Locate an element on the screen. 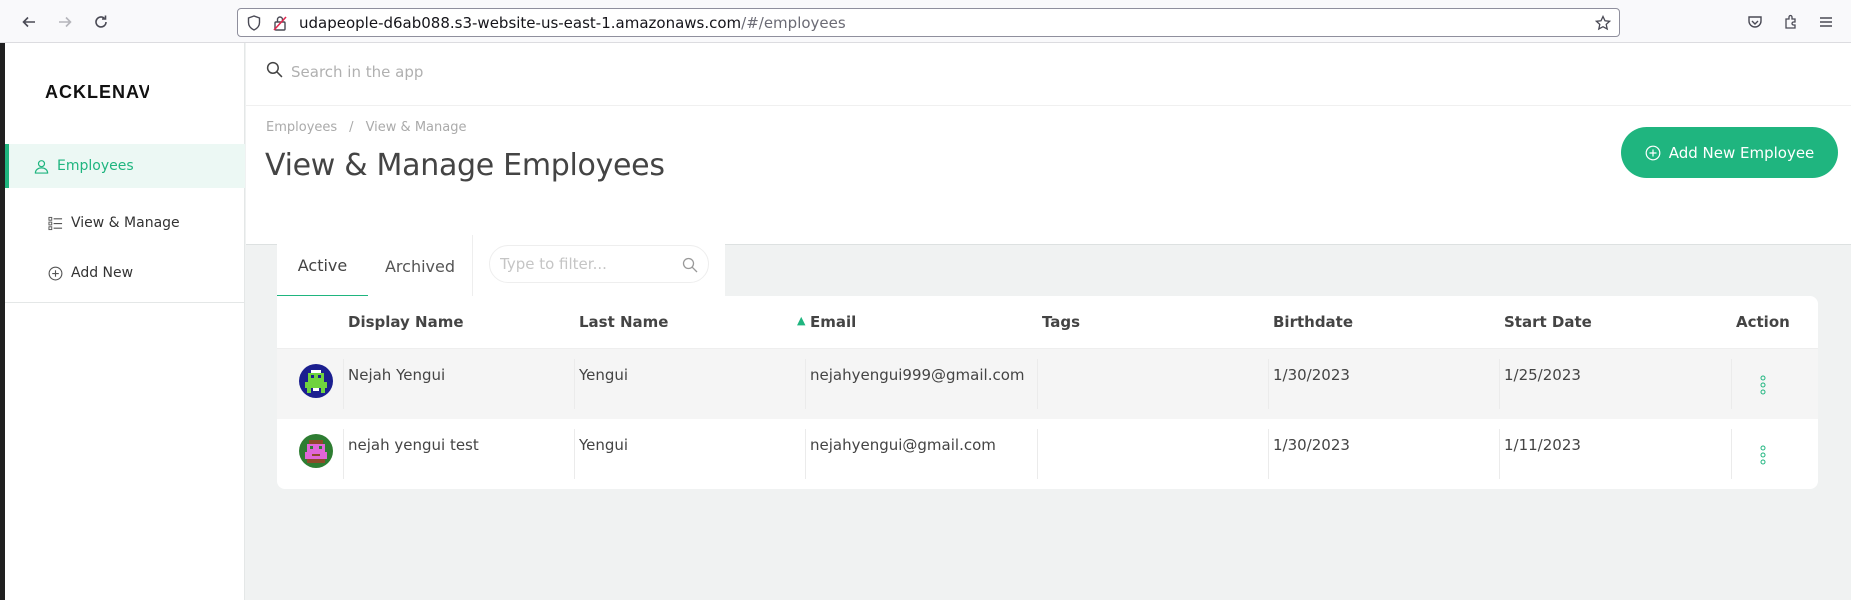 The height and width of the screenshot is (600, 1851). page-title: View & Manage Employees is located at coordinates (465, 165).